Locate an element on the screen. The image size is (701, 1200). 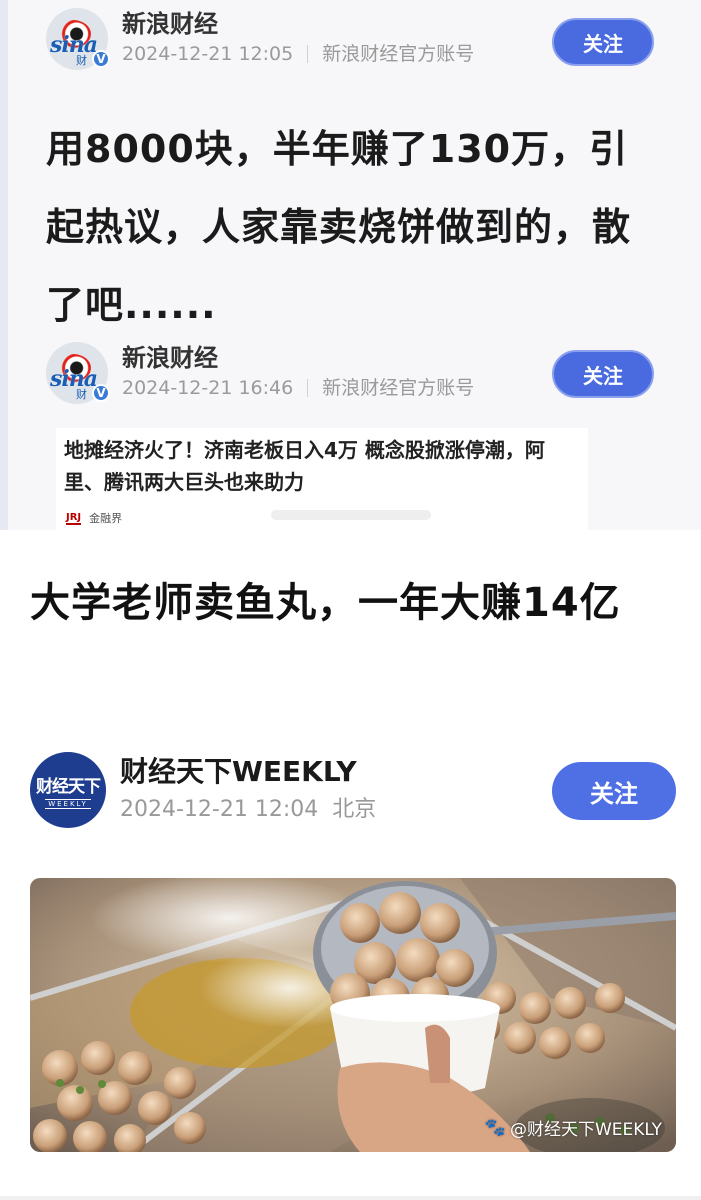
watermark-text: @财经天下WEEKLY is located at coordinates (585, 1130).